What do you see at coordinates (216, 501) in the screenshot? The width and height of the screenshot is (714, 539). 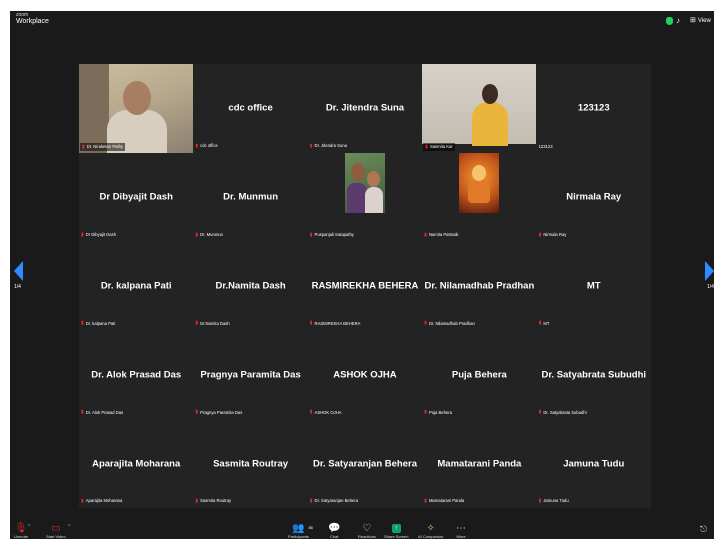 I see `participant-name: Sasmita Routray` at bounding box center [216, 501].